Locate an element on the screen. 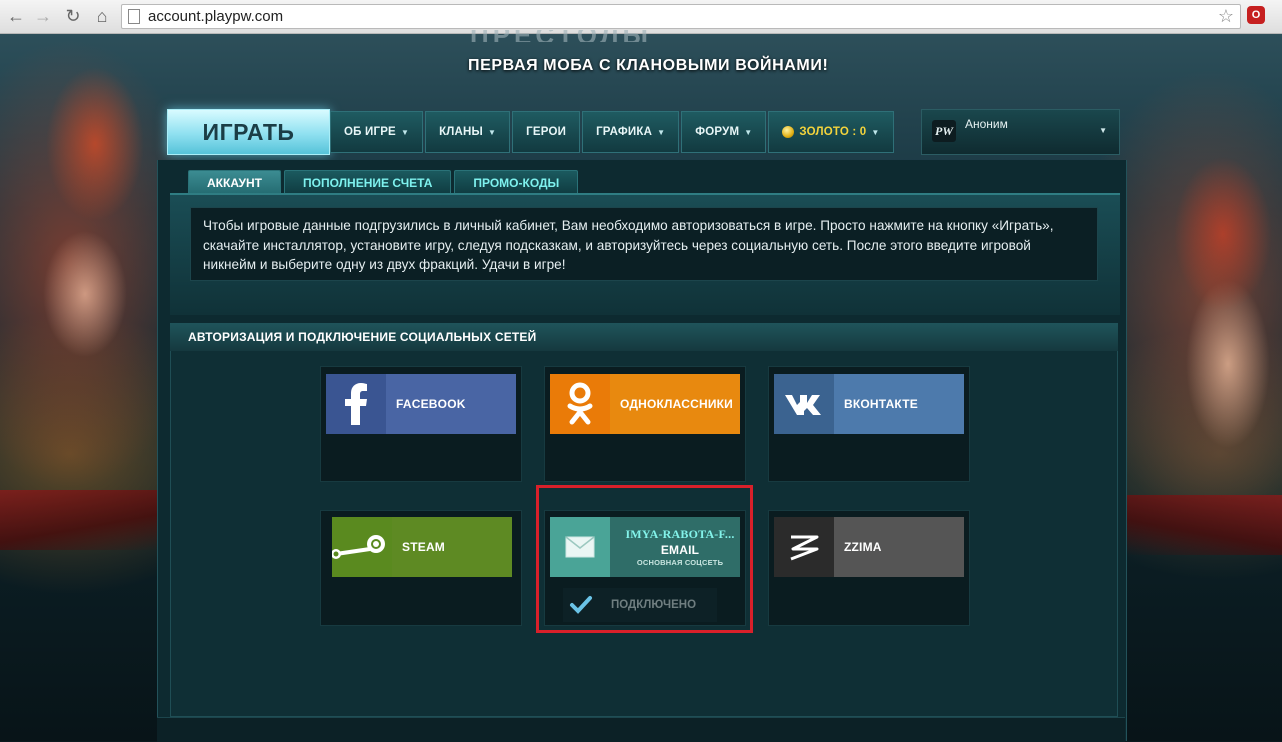 The width and height of the screenshot is (1282, 742). menu-forum: ФОРУМ ▼ is located at coordinates (724, 132).